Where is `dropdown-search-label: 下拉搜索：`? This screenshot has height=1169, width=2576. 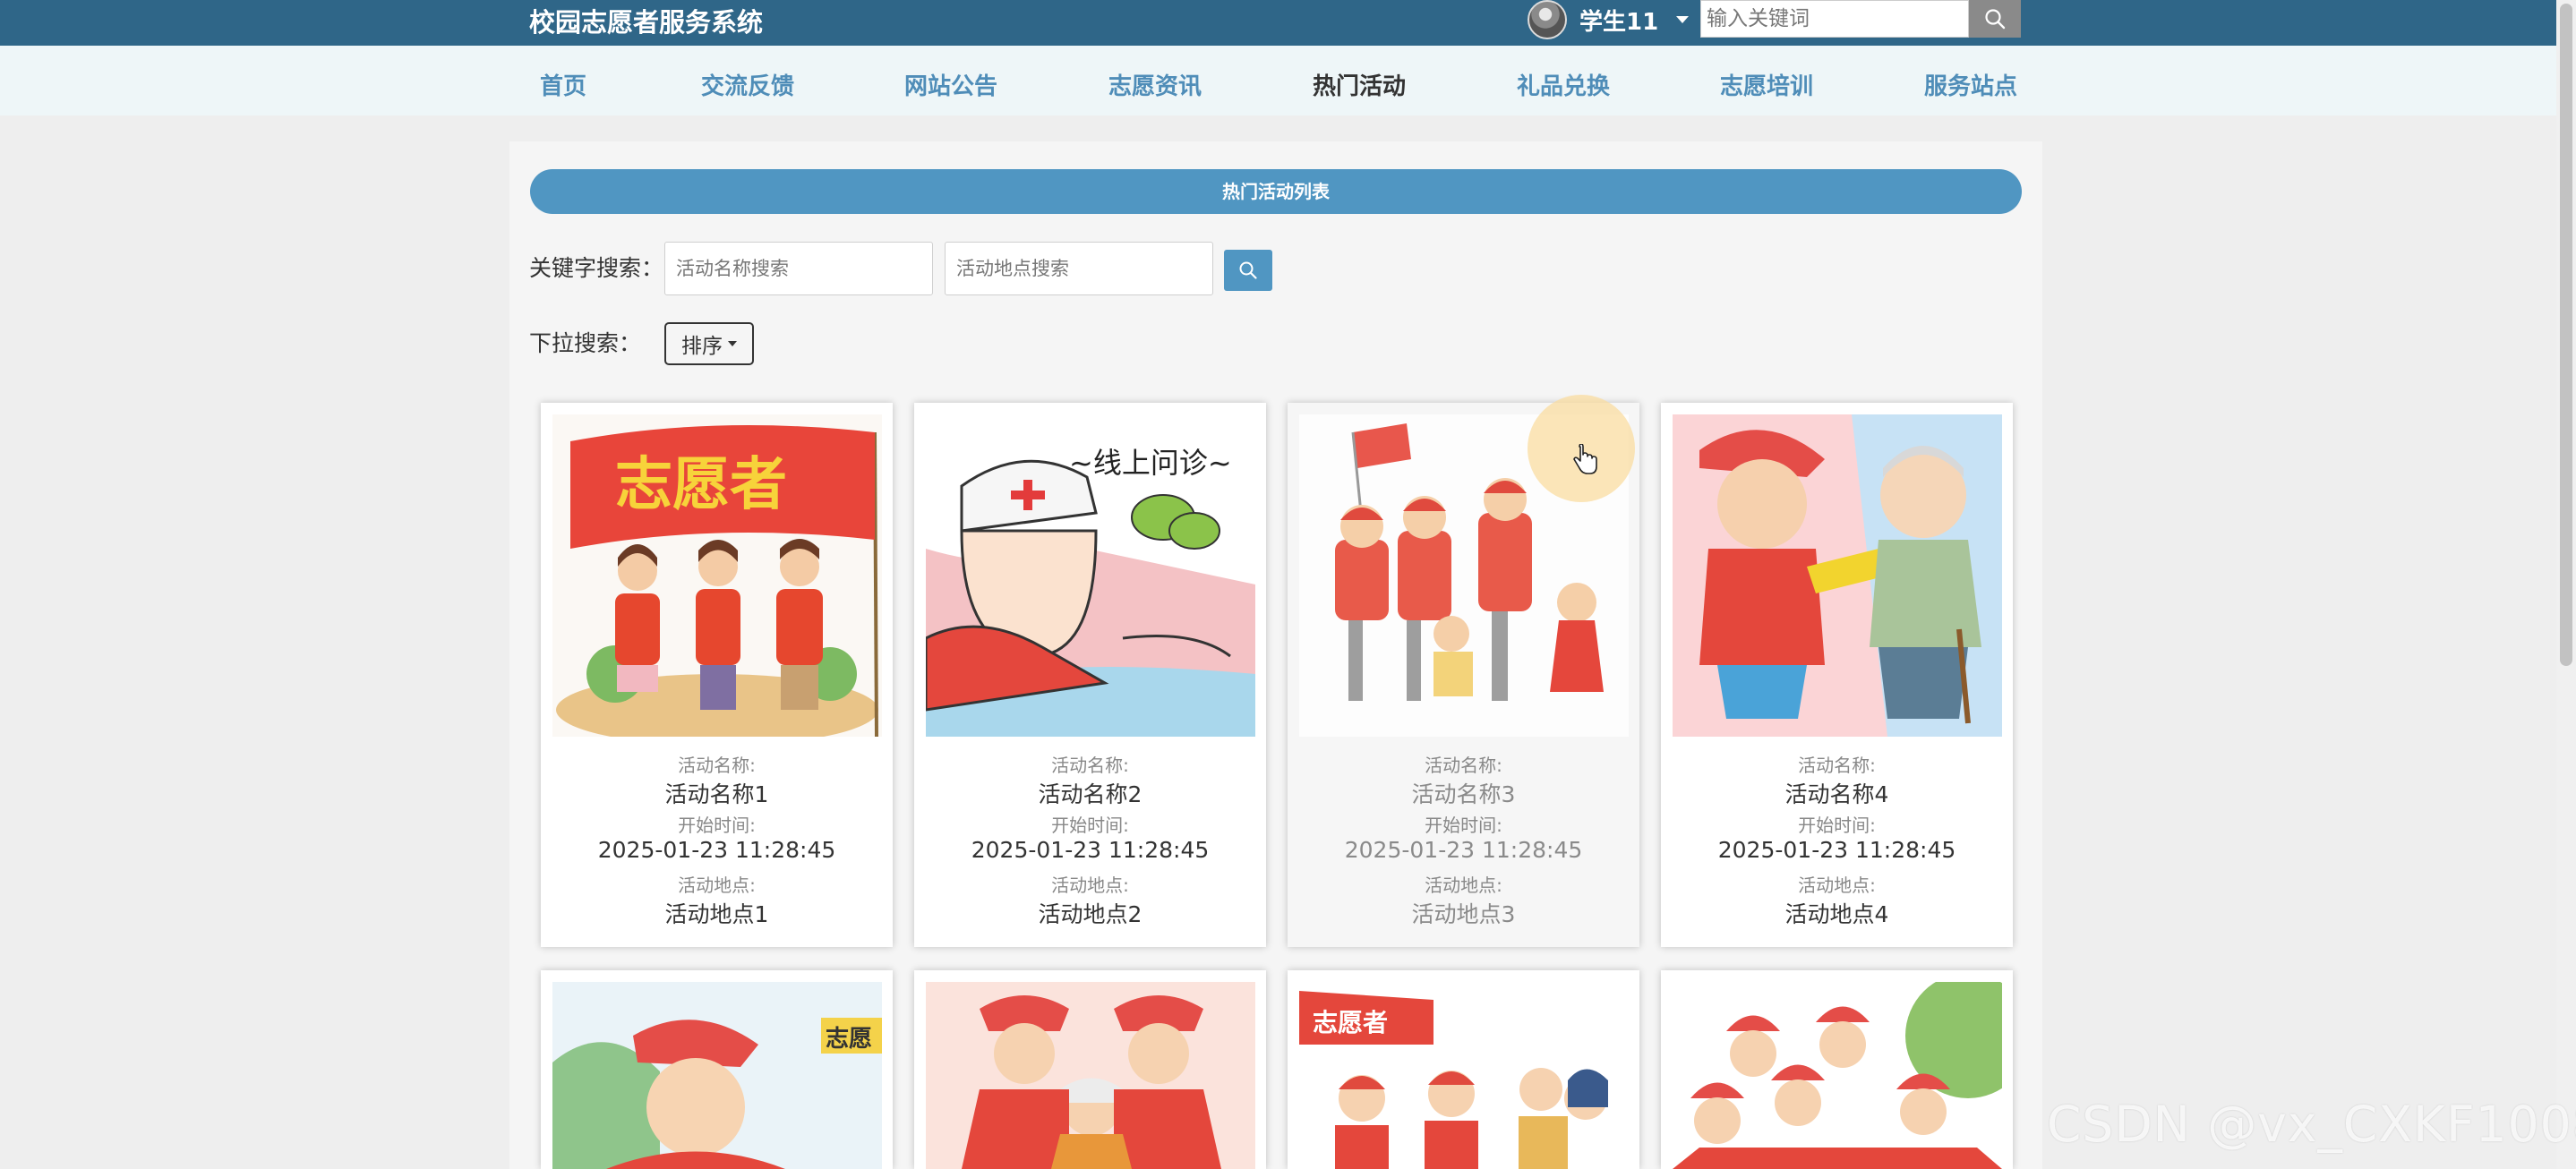 dropdown-search-label: 下拉搜索： is located at coordinates (585, 343).